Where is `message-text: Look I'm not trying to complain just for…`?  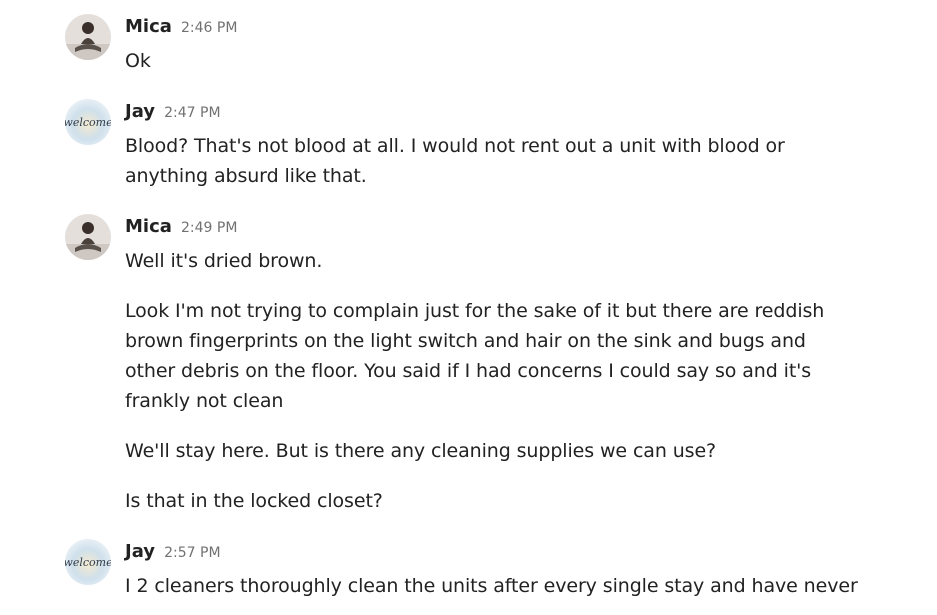
message-text: Look I'm not trying to complain just for… is located at coordinates (475, 356).